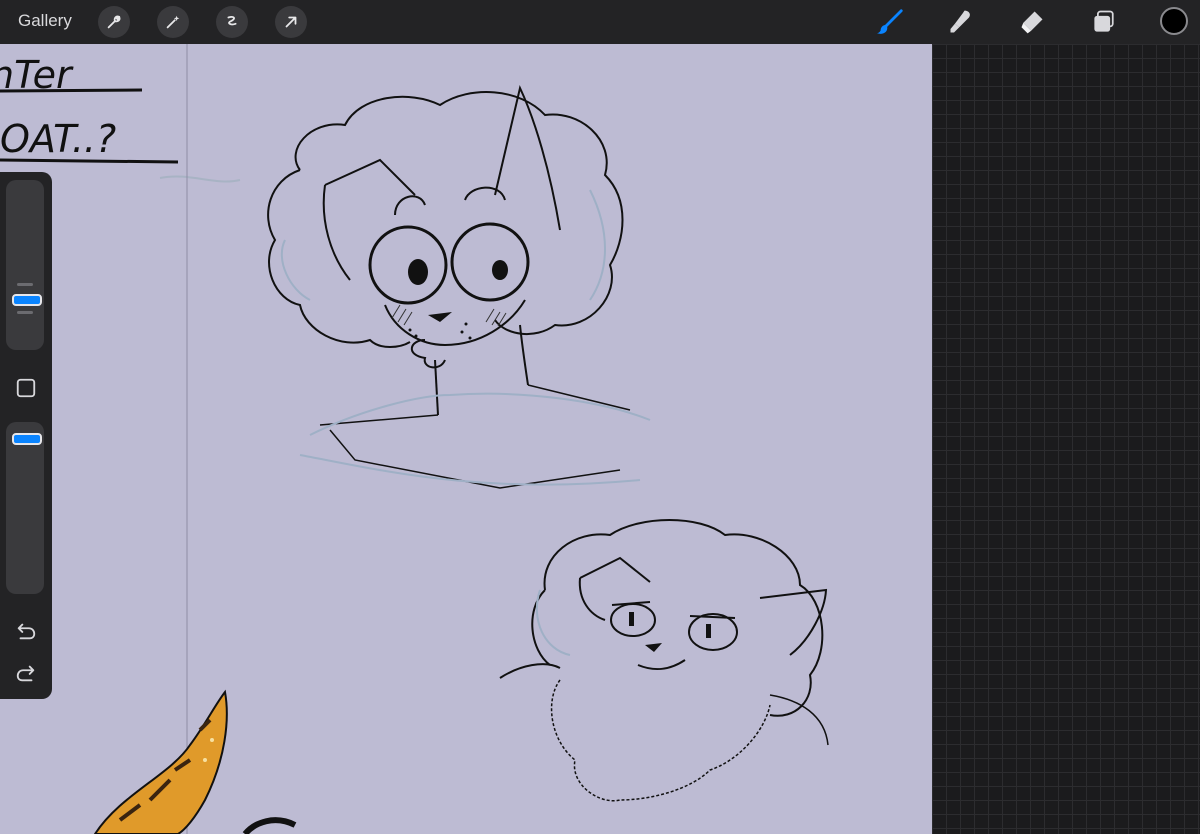  What do you see at coordinates (25, 508) in the screenshot?
I see `opacity-slider` at bounding box center [25, 508].